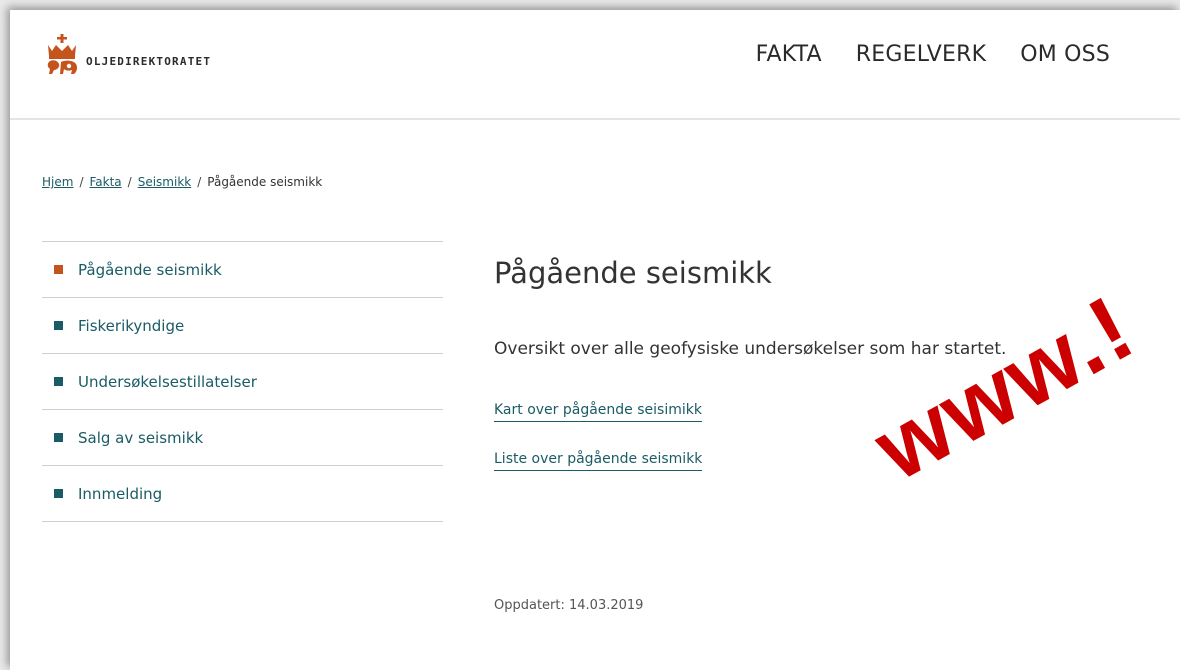 The height and width of the screenshot is (670, 1180). What do you see at coordinates (167, 381) in the screenshot?
I see `sidebar-item-label: Undersøkelsestillatelser` at bounding box center [167, 381].